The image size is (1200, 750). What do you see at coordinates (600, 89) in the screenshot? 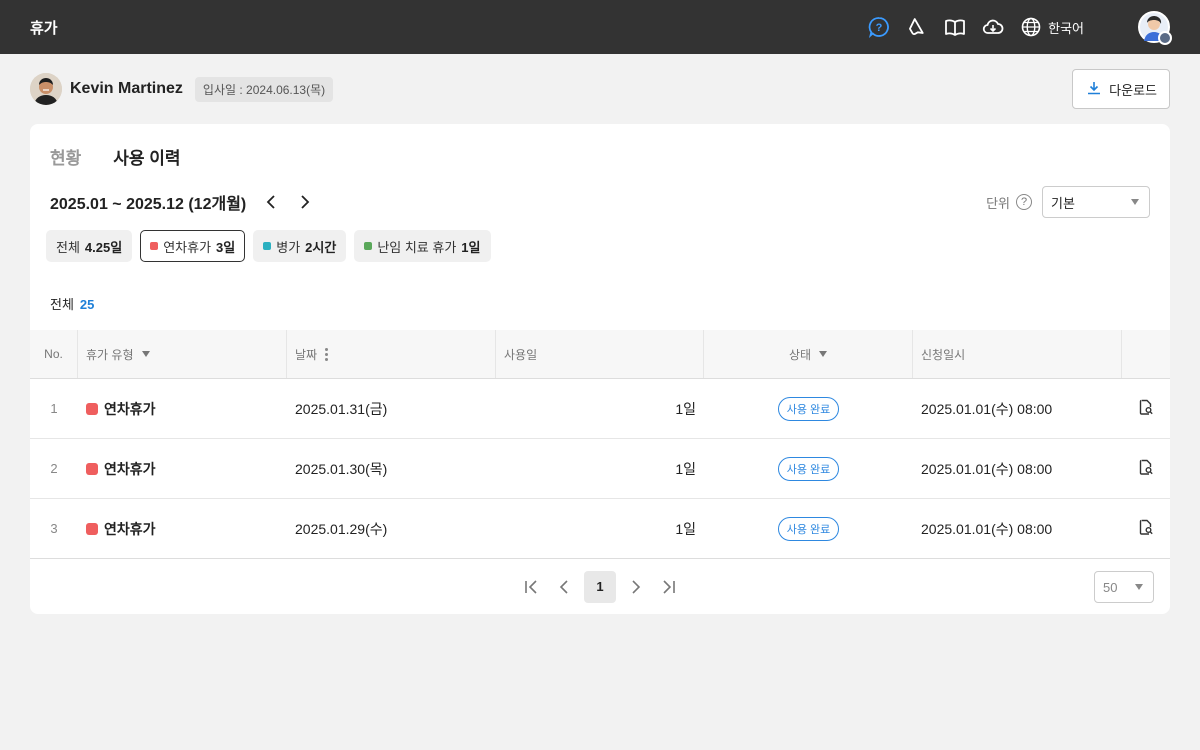
I see `user-header: Kevin Martinez 입사일 : 2024.06.13(목) 다운로드` at bounding box center [600, 89].